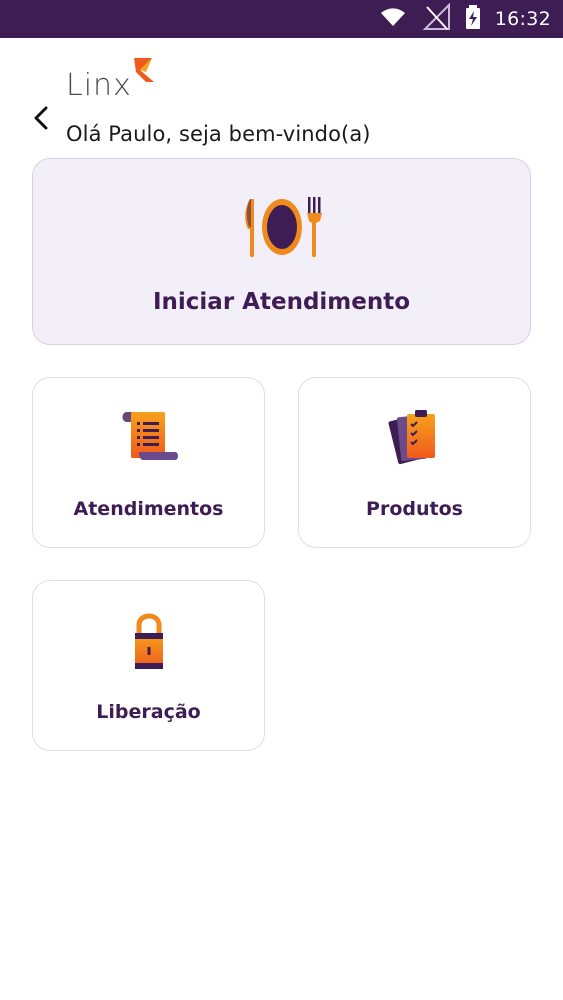 The image size is (563, 1000). I want to click on clock: 16:32, so click(522, 19).